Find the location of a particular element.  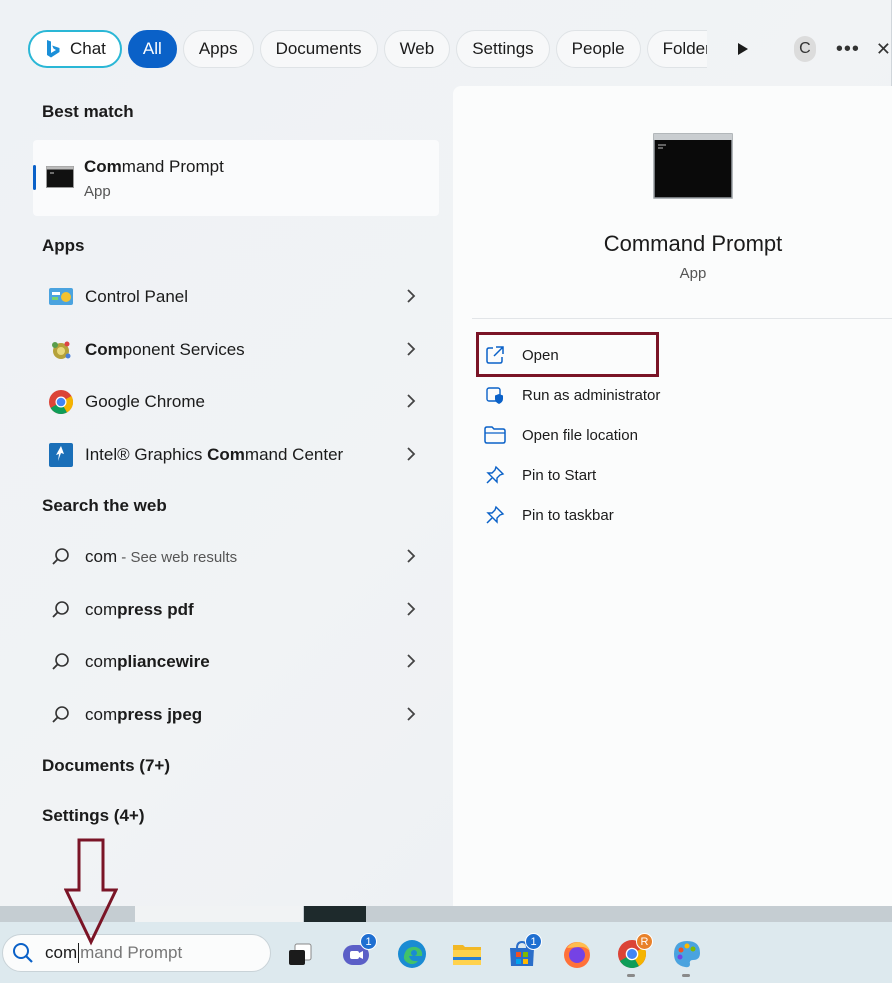

filter-all: All is located at coordinates (152, 49).